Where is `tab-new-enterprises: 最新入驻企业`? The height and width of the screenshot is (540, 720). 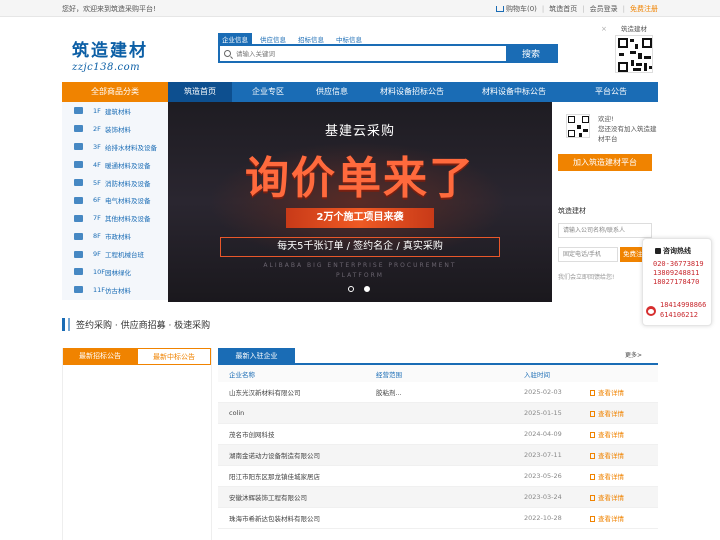 tab-new-enterprises: 最新入驻企业 is located at coordinates (256, 356).